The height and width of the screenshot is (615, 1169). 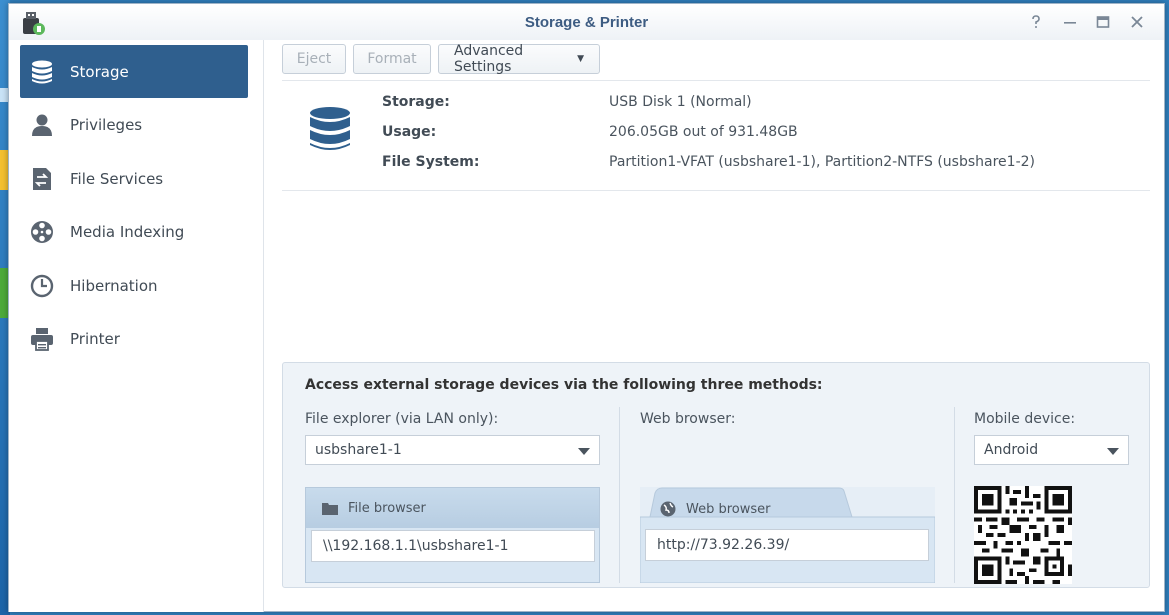 I want to click on sidebar-item-label: Storage, so click(x=99, y=71).